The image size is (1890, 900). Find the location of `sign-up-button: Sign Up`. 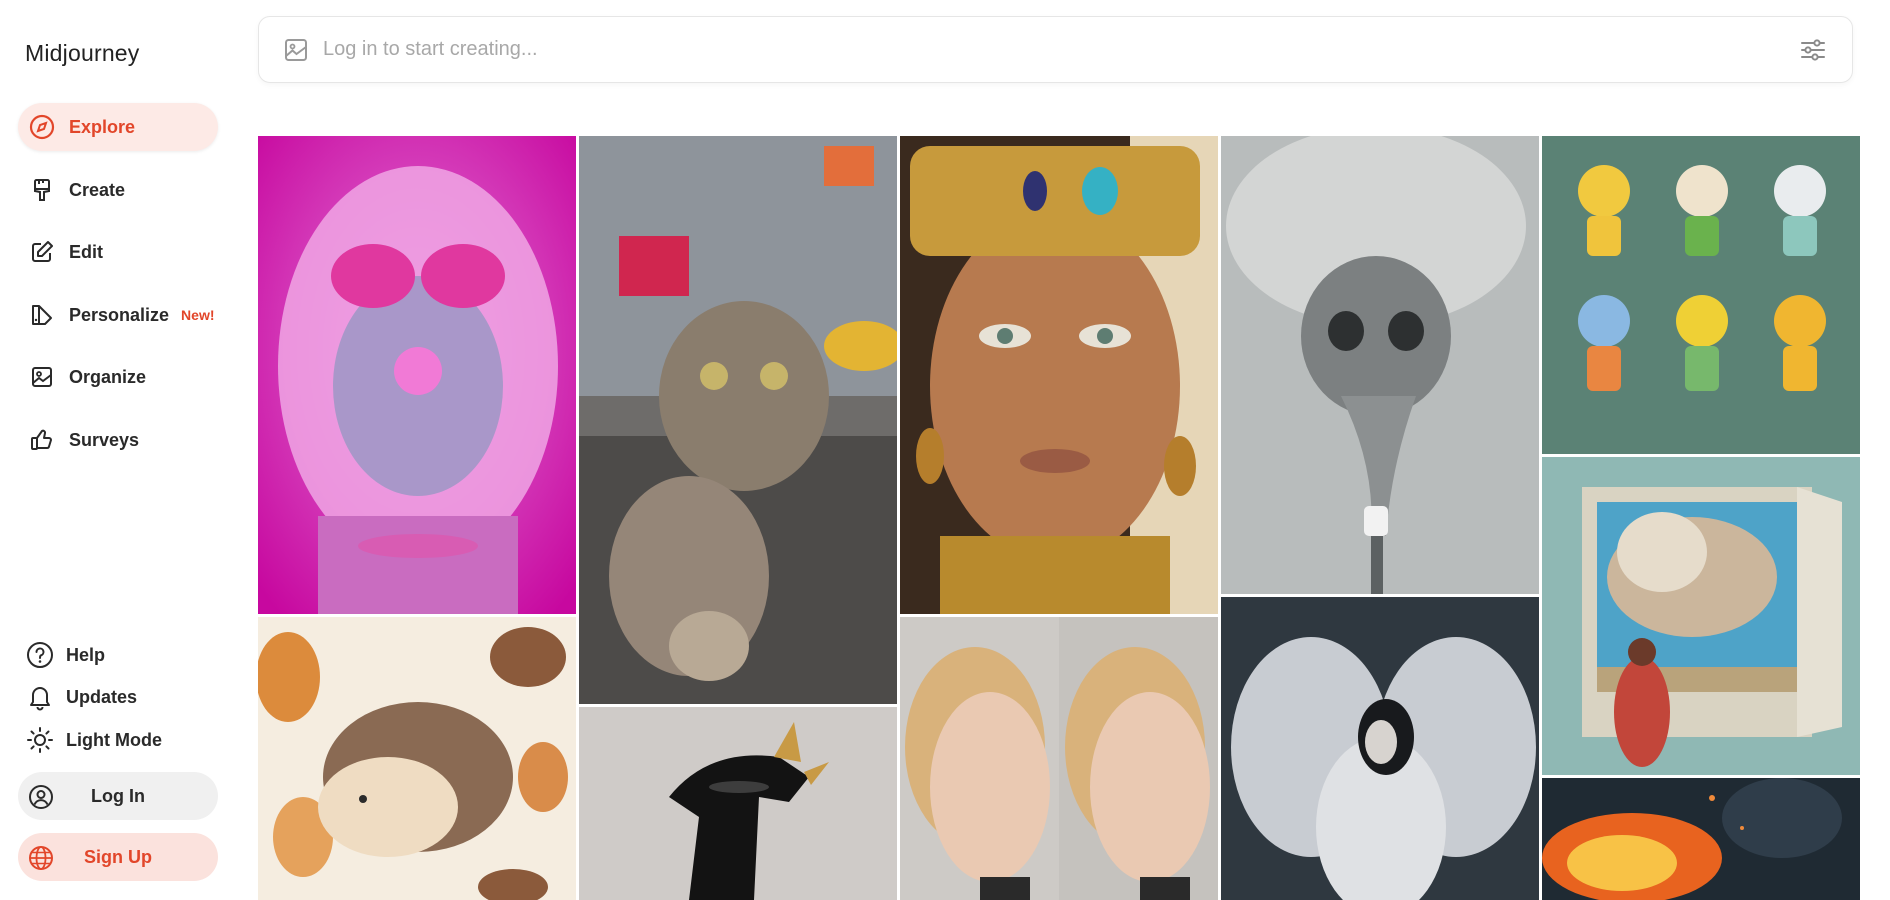

sign-up-button: Sign Up is located at coordinates (118, 857).